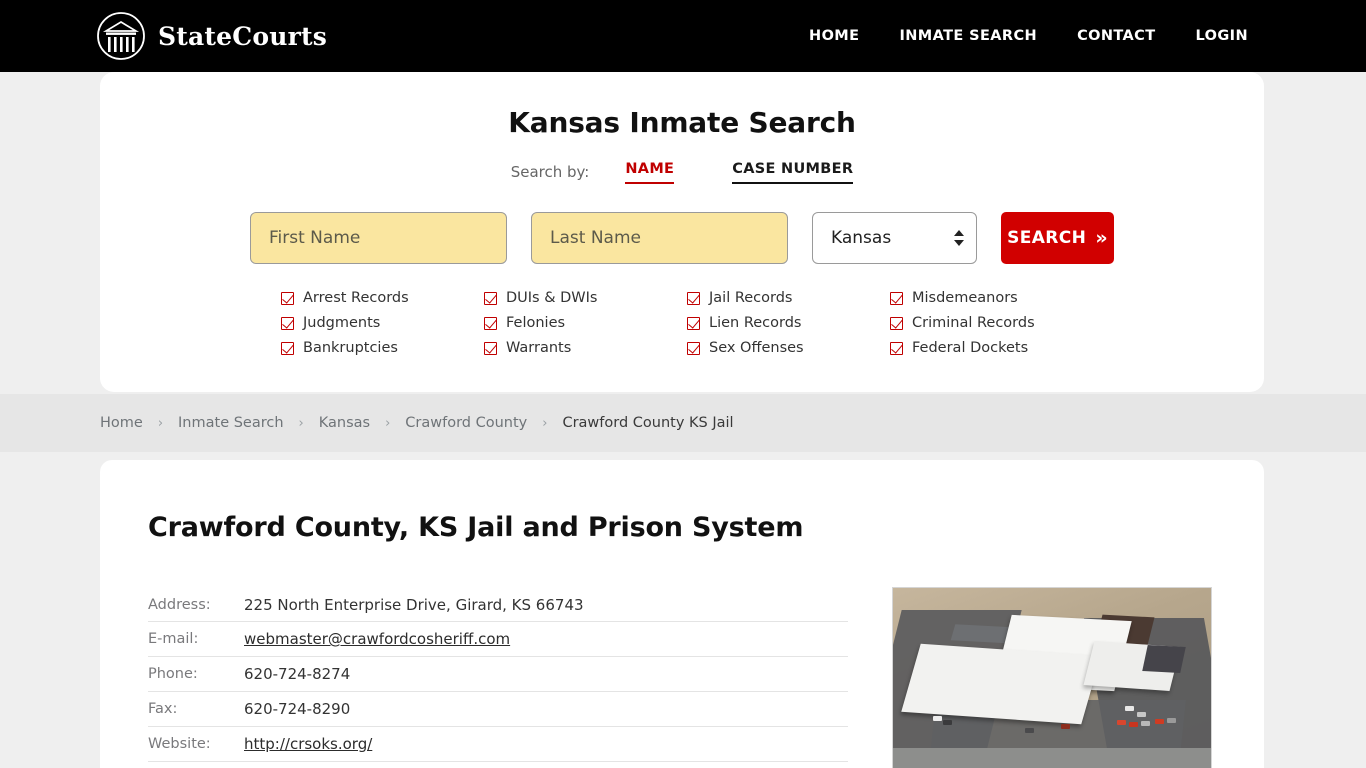 The width and height of the screenshot is (1366, 768). Describe the element at coordinates (756, 348) in the screenshot. I see `checkbox-label: Sex Offenses` at that location.